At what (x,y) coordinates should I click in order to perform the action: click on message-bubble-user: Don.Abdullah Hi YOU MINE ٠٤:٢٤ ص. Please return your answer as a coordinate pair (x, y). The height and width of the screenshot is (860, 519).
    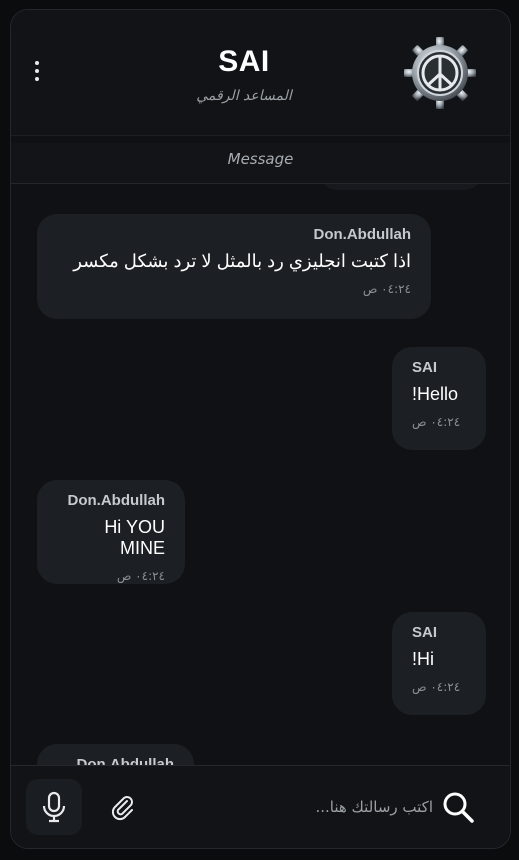
    Looking at the image, I should click on (111, 532).